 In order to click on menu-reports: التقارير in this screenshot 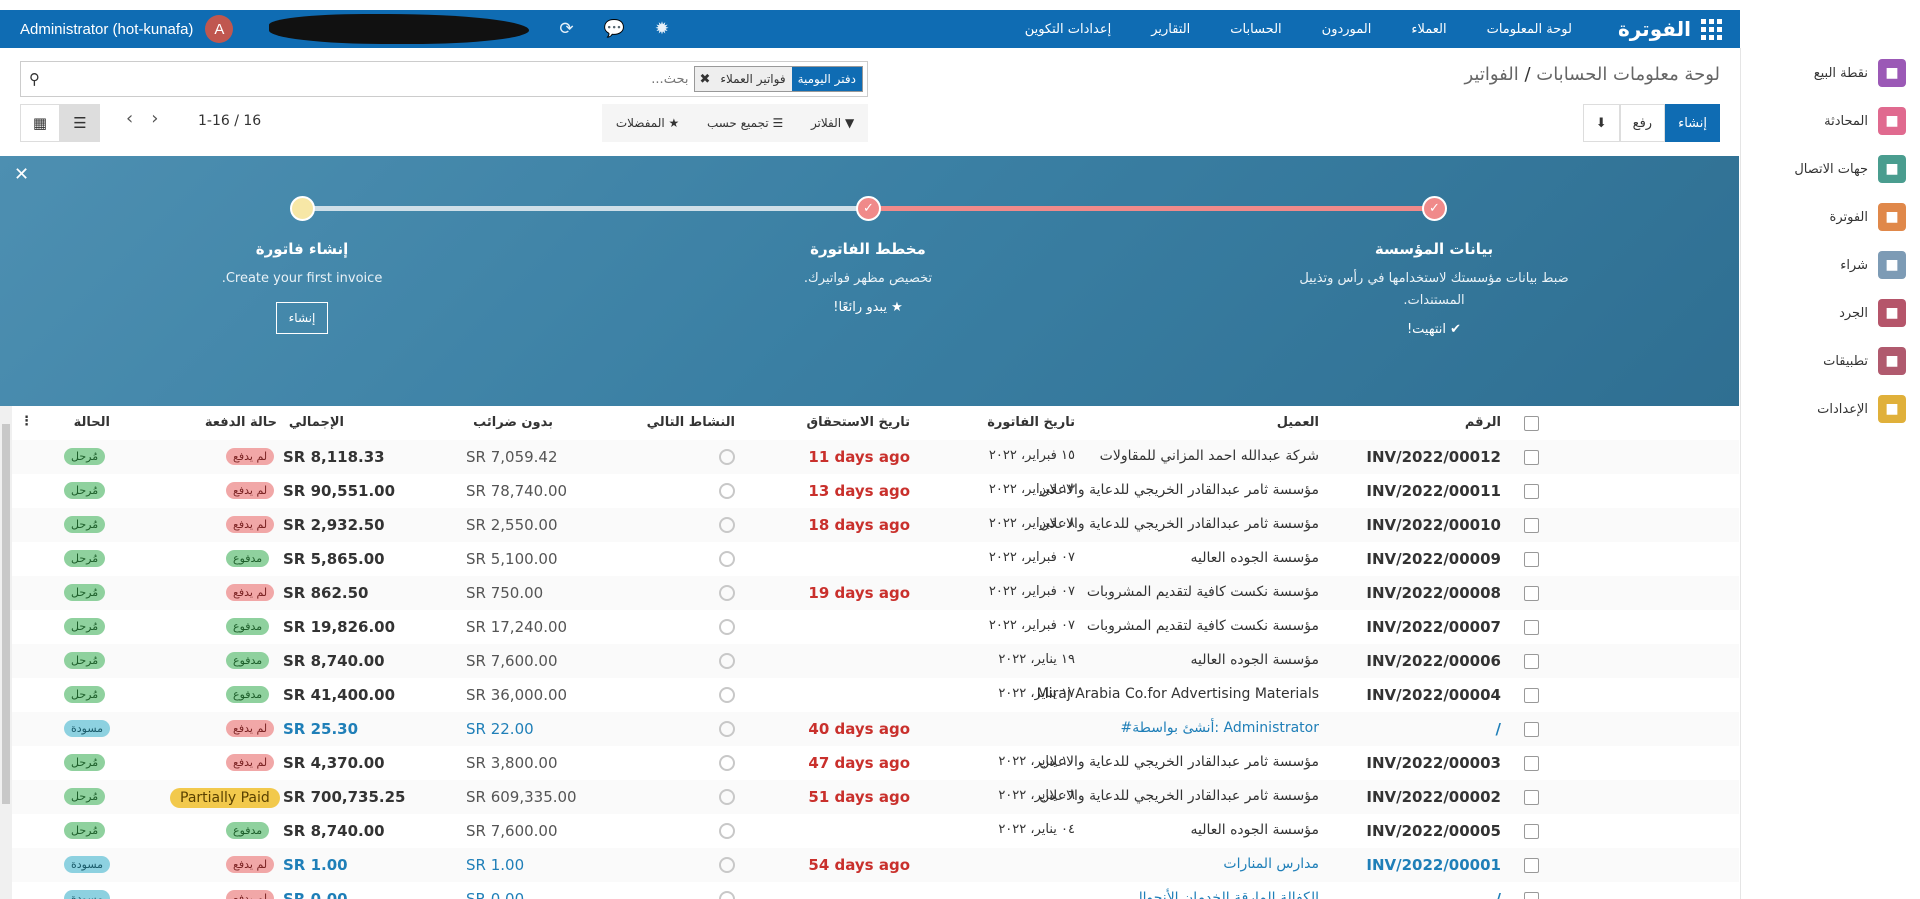, I will do `click(1170, 29)`.